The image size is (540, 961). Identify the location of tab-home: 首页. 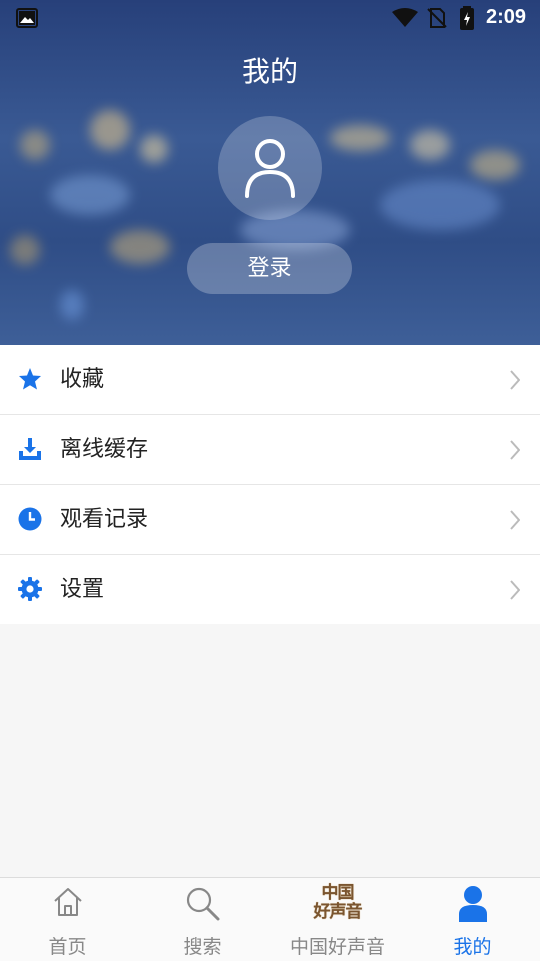
(67, 919).